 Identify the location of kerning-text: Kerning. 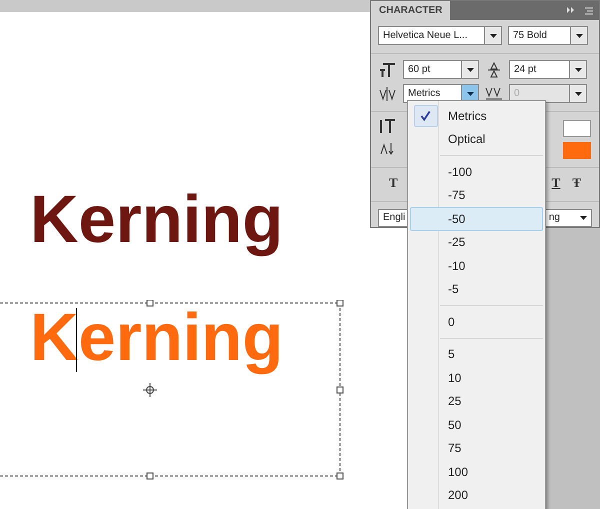
(157, 219).